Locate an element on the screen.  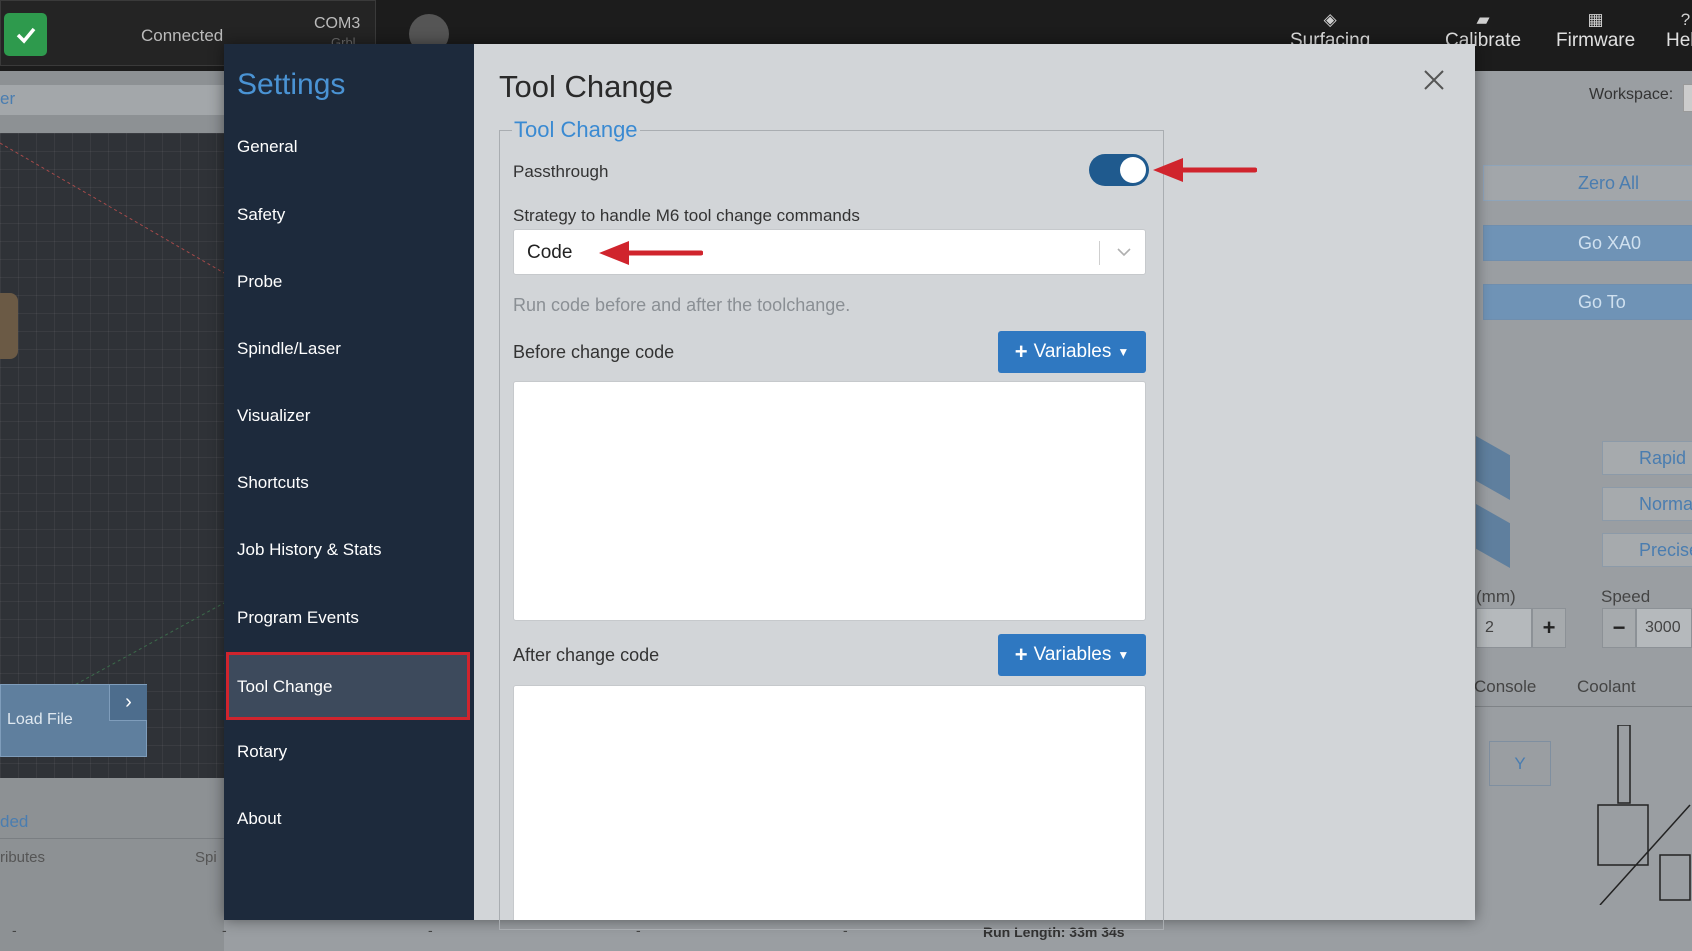
go-to-button: Go To is located at coordinates (1587, 302).